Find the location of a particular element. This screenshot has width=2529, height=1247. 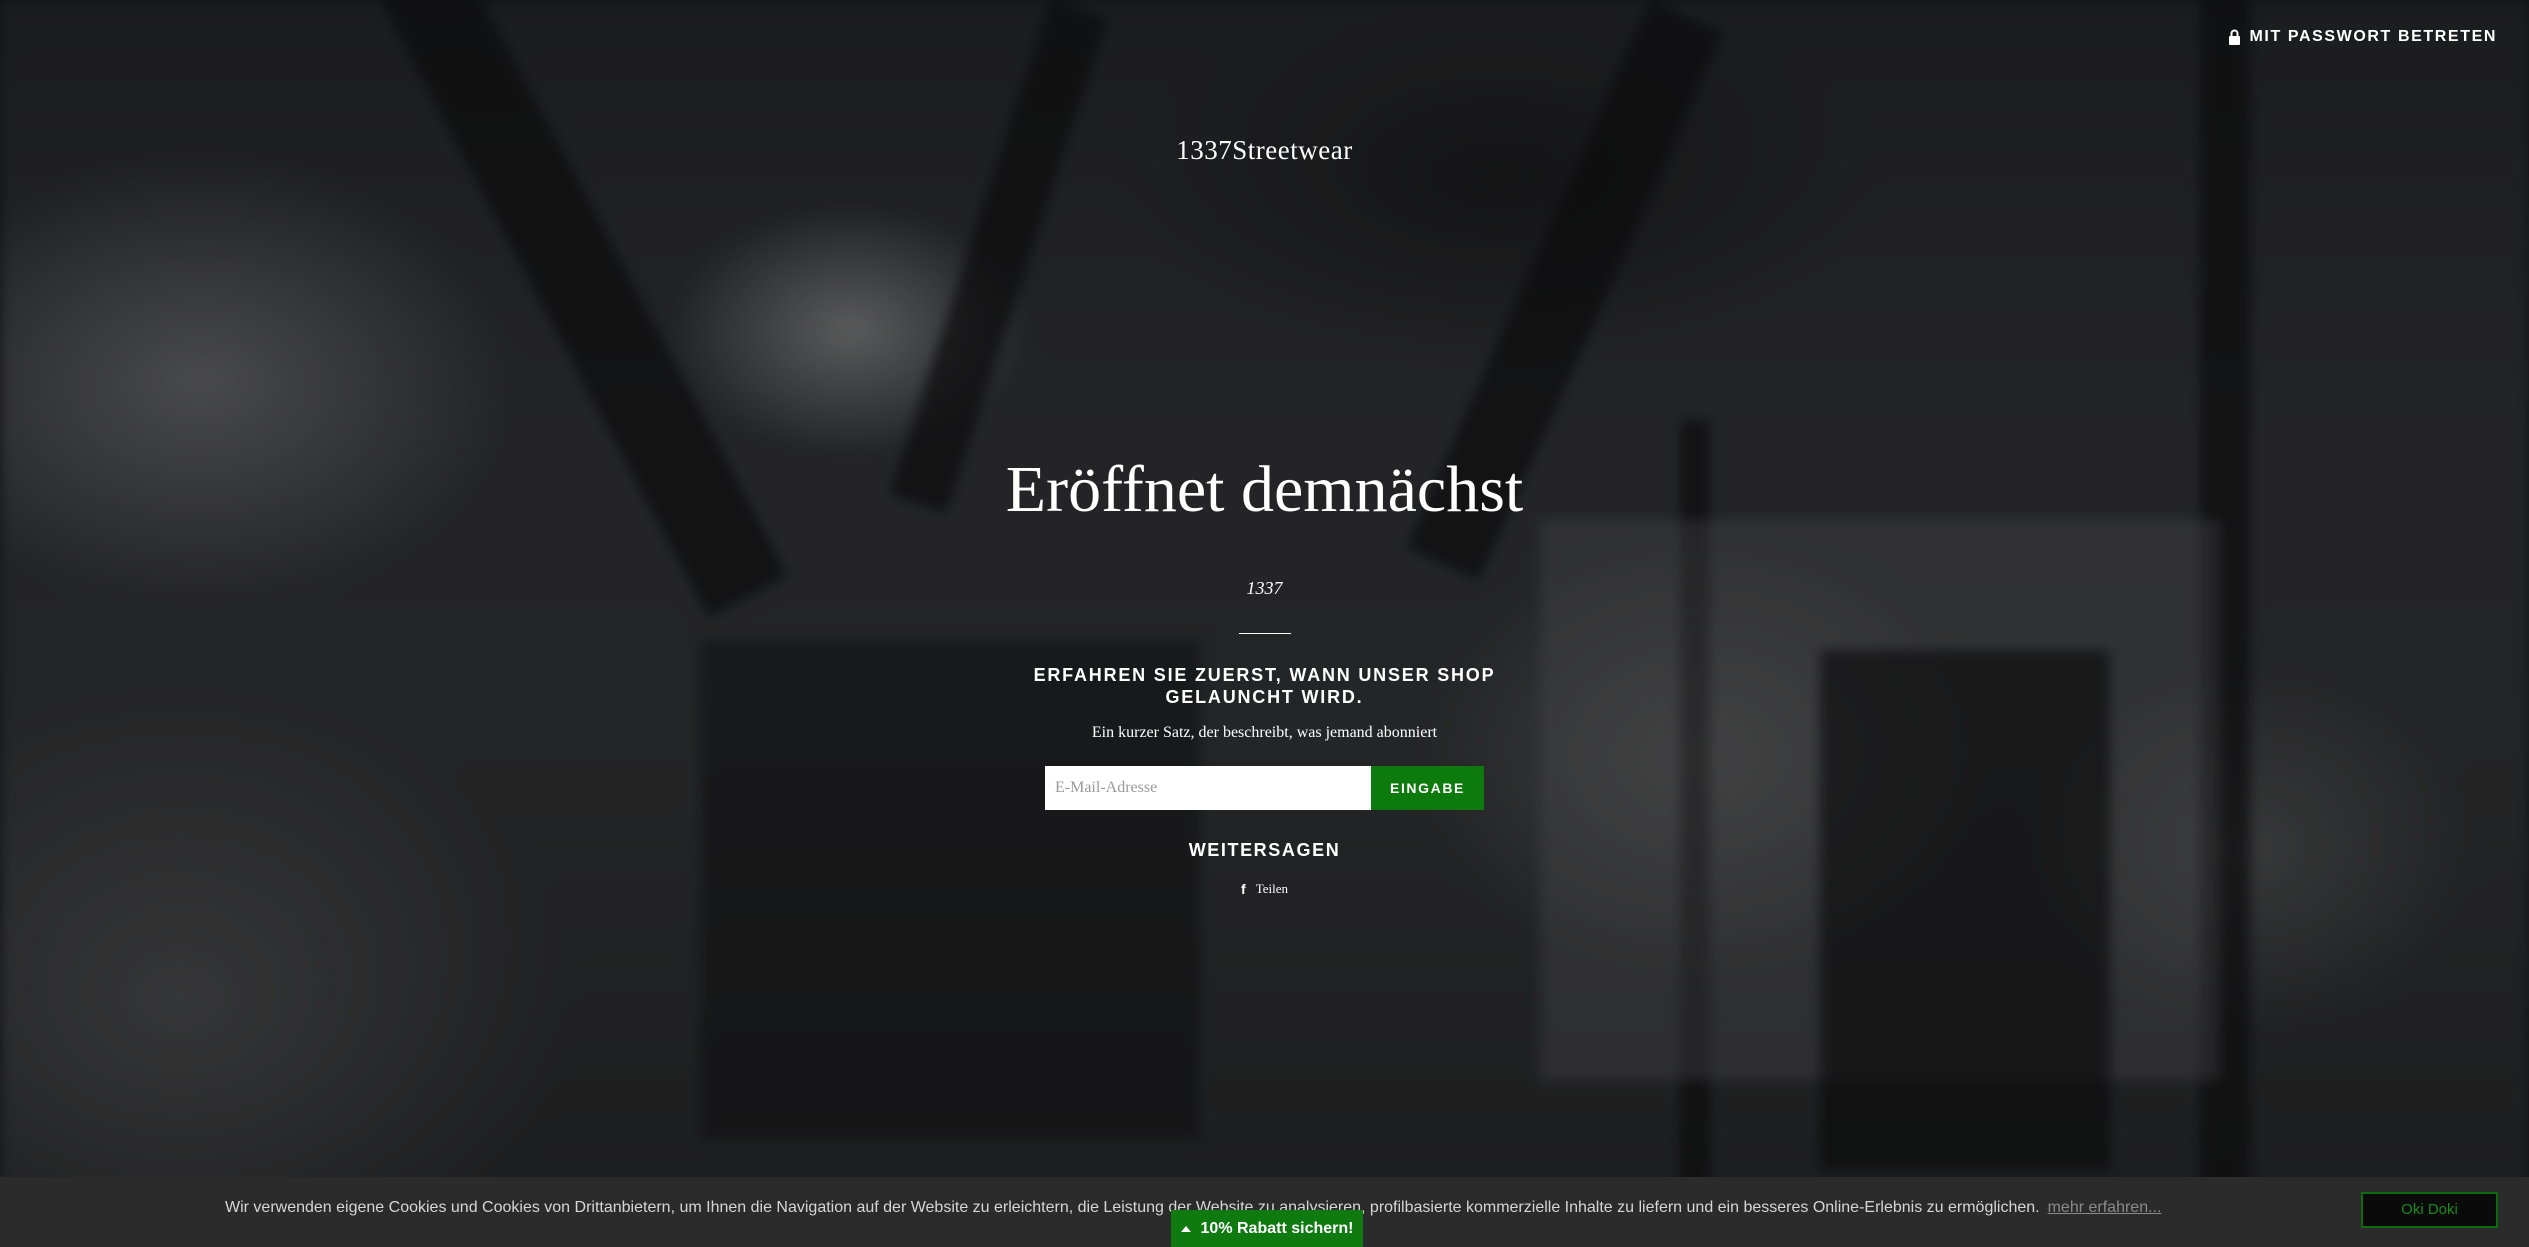

password-link-label: MIT PASSWORT BETRETEN is located at coordinates (2373, 36).